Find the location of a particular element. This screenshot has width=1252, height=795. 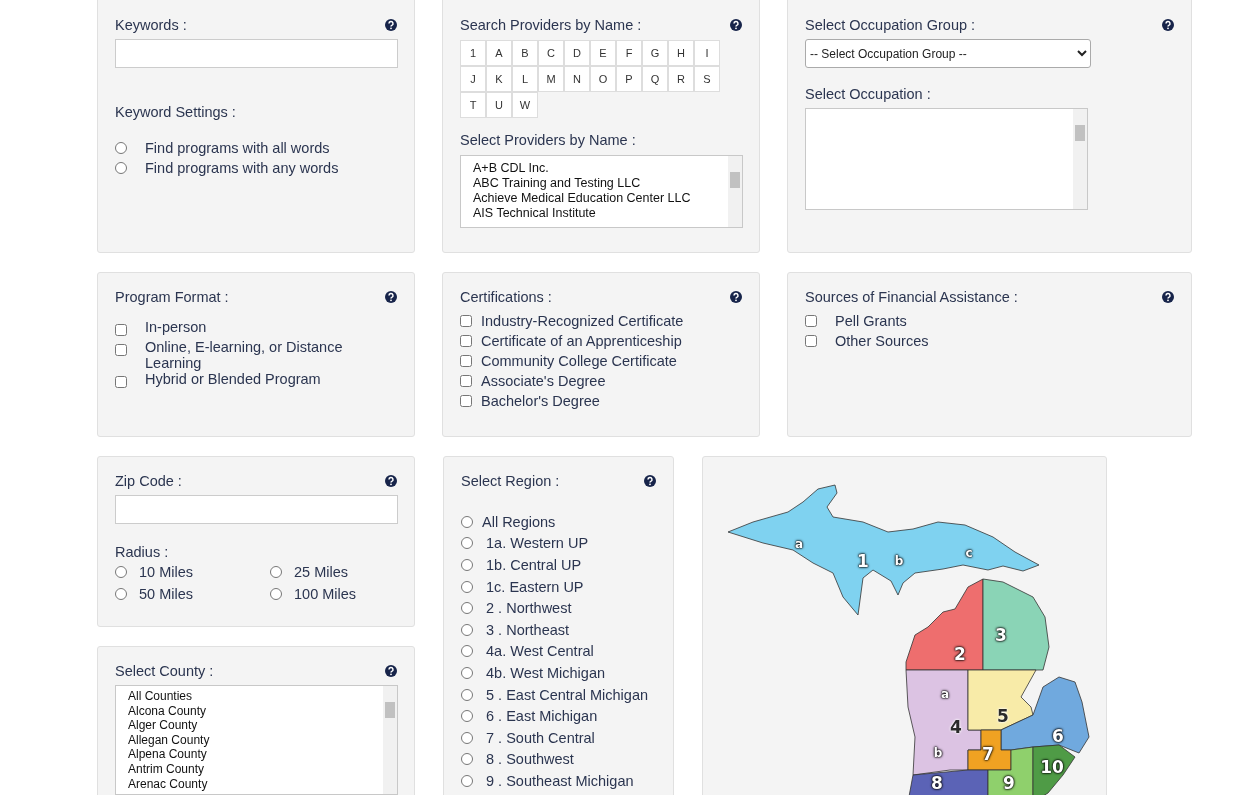

option-label: 10 Miles is located at coordinates (166, 572).